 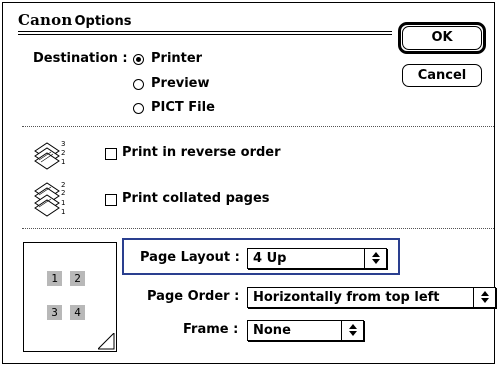 What do you see at coordinates (54, 312) in the screenshot?
I see `preview-cell: 3` at bounding box center [54, 312].